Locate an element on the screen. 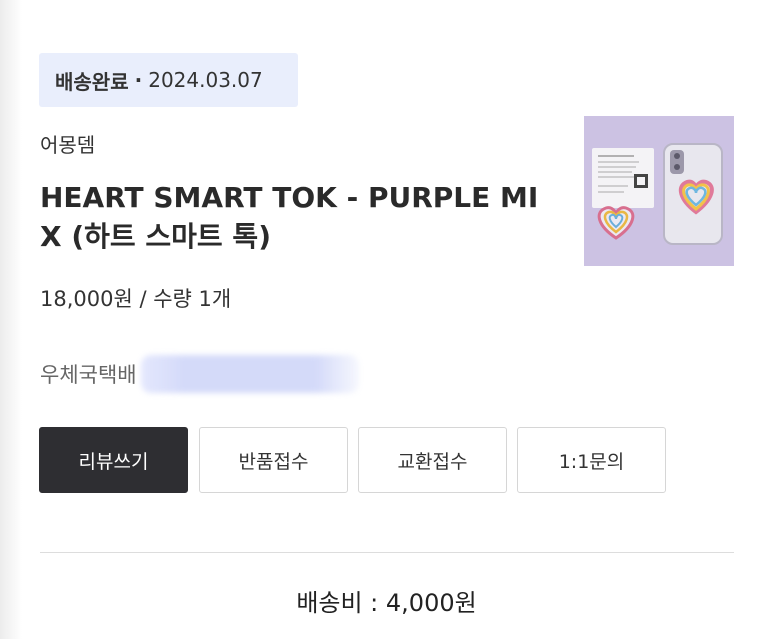 This screenshot has width=773, height=639. product-title: HEART SMART TOK - PURPLE MIX (하트 스마트 톡) is located at coordinates (295, 217).